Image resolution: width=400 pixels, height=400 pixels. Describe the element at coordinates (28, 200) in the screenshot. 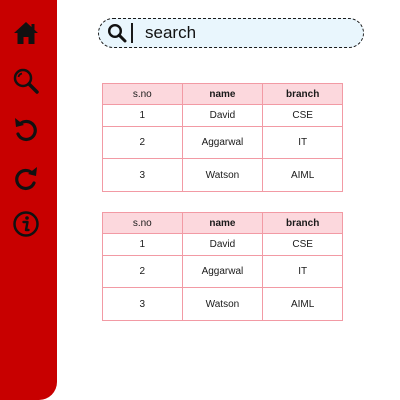

I see `sidebar` at that location.